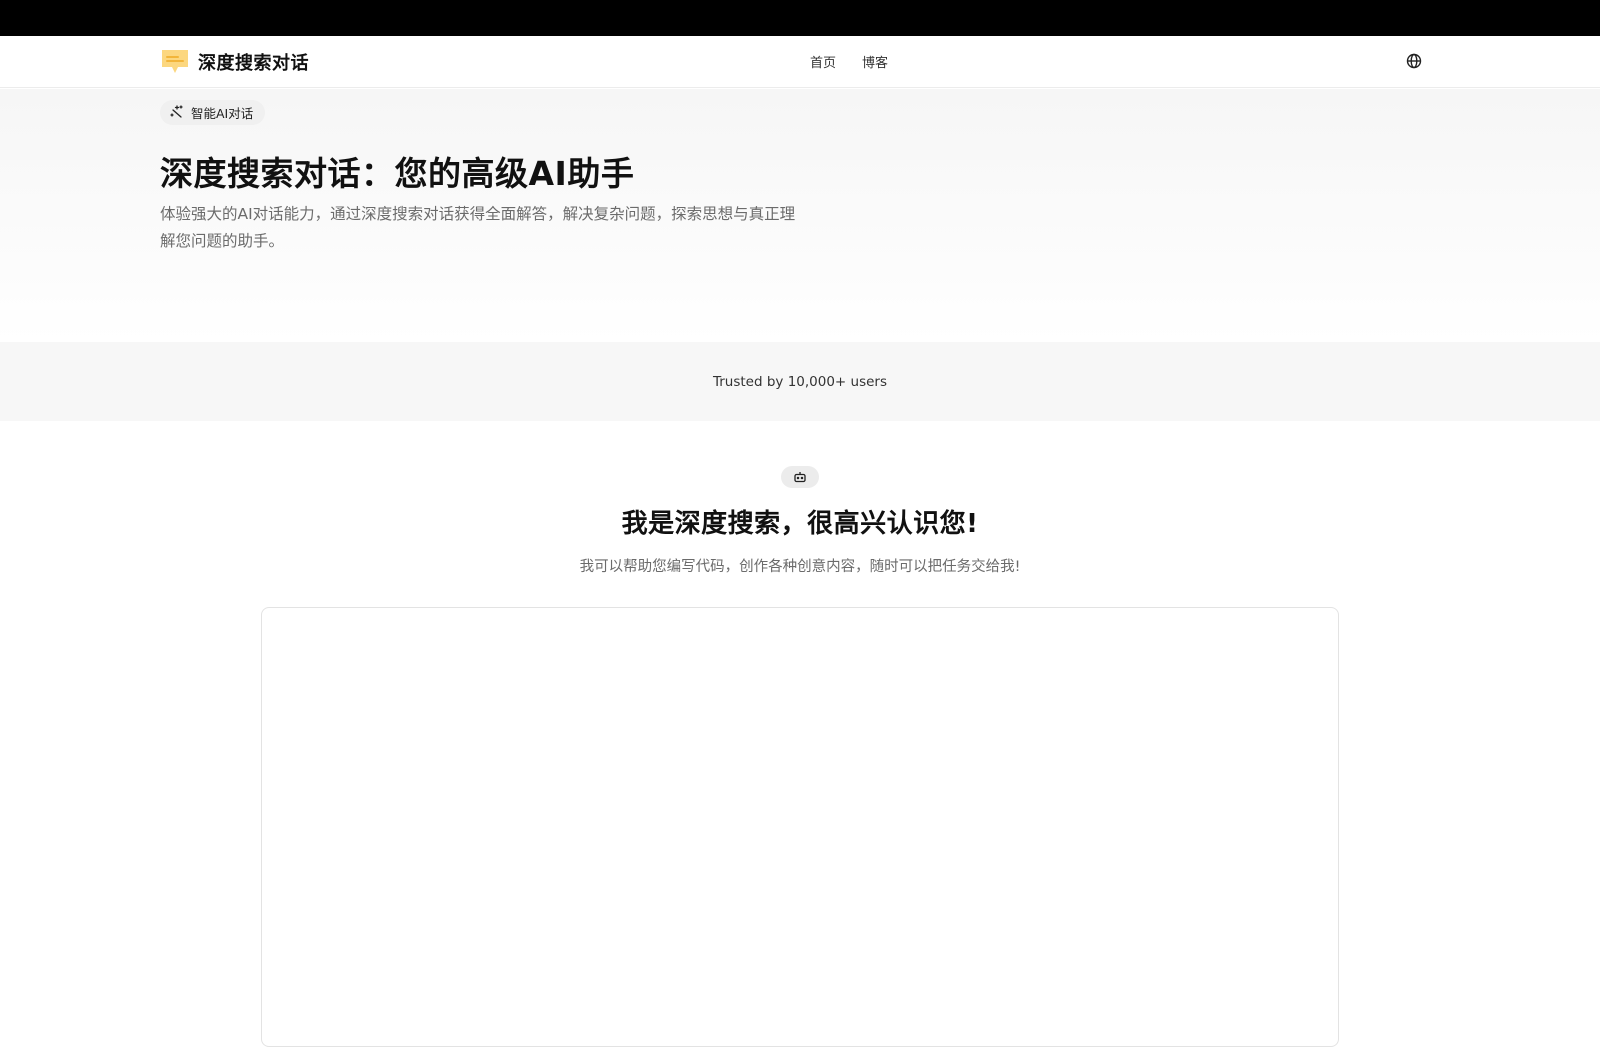 The image size is (1600, 1047). Describe the element at coordinates (849, 61) in the screenshot. I see `main-nav: 首页 博客` at that location.